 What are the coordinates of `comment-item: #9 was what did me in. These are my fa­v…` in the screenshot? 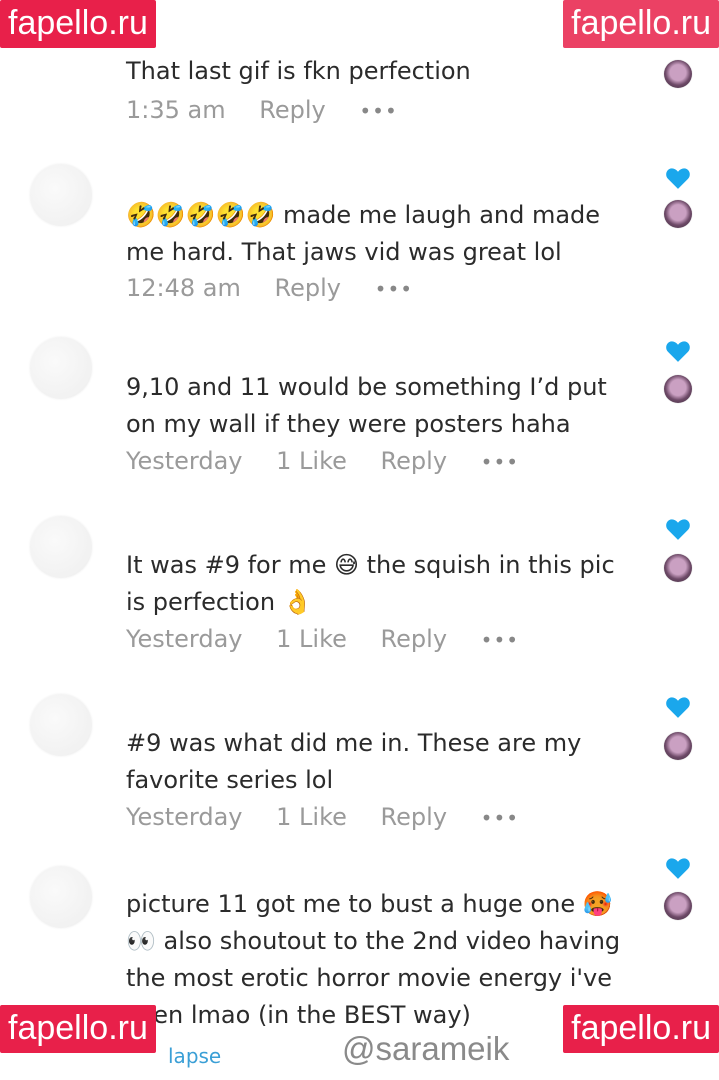 It's located at (359, 770).